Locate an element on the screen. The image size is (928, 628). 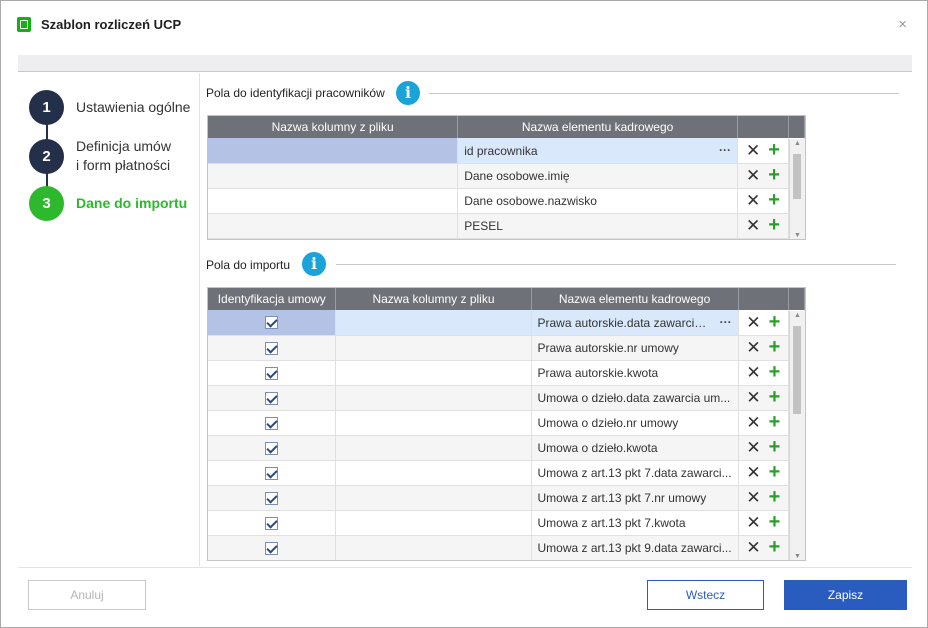
element-cell: Umowa z art.13 pkt 7.kwota is located at coordinates (635, 523).